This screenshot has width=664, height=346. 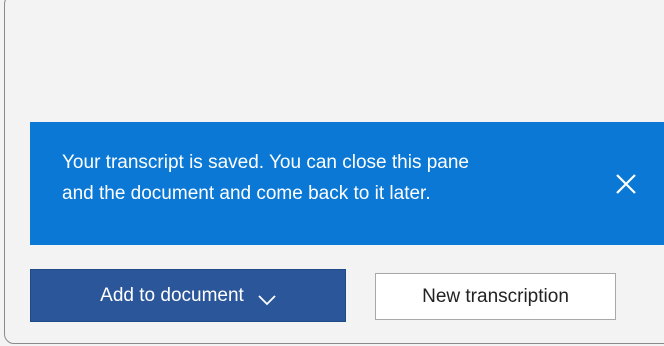 I want to click on new-transcription-button: New transcription, so click(x=495, y=296).